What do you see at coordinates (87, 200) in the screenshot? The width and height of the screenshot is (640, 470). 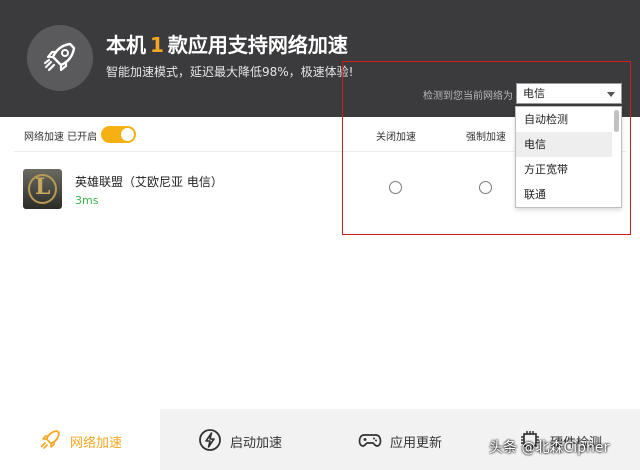 I see `app-latency: 3ms` at bounding box center [87, 200].